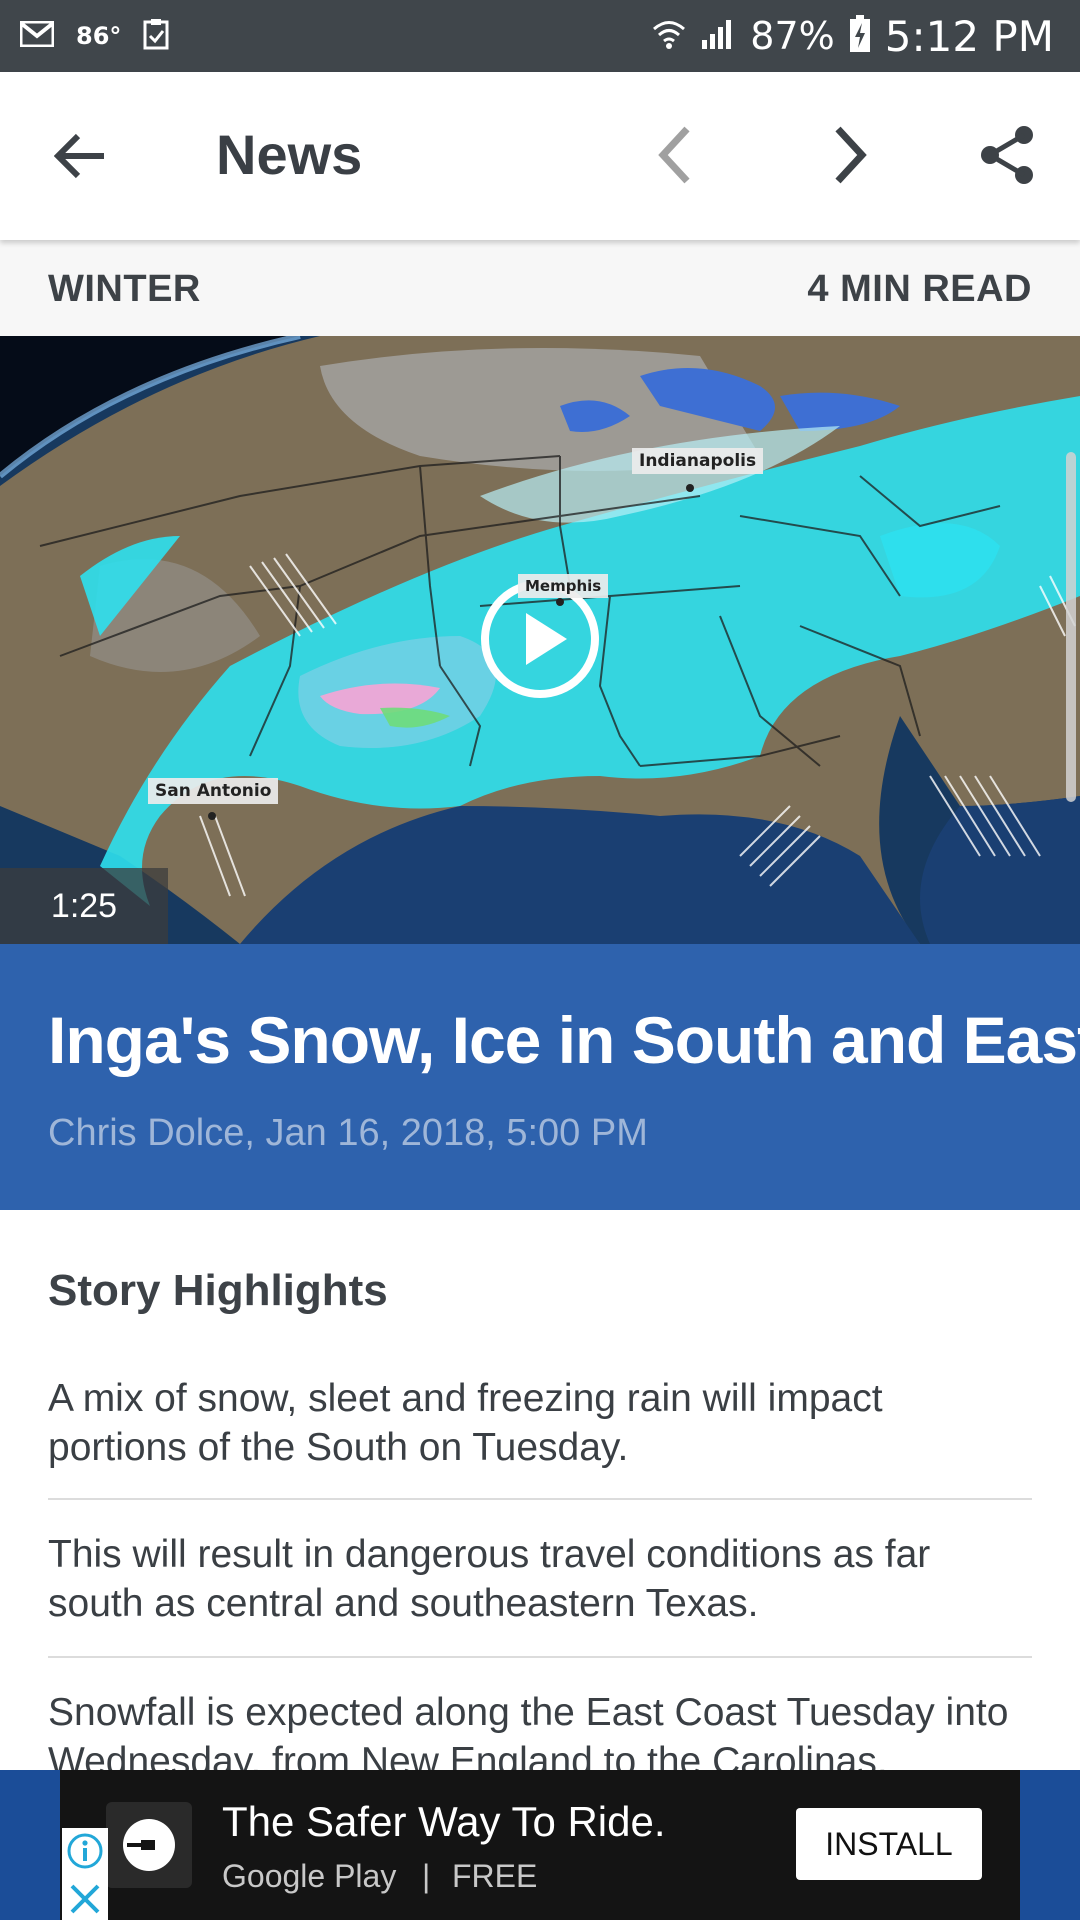  I want to click on arrow-left-icon, so click(79, 156).